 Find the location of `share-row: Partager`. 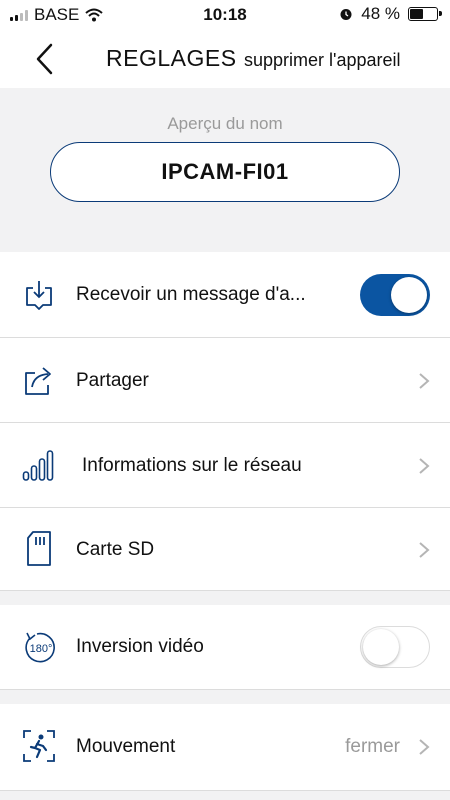

share-row: Partager is located at coordinates (225, 380).